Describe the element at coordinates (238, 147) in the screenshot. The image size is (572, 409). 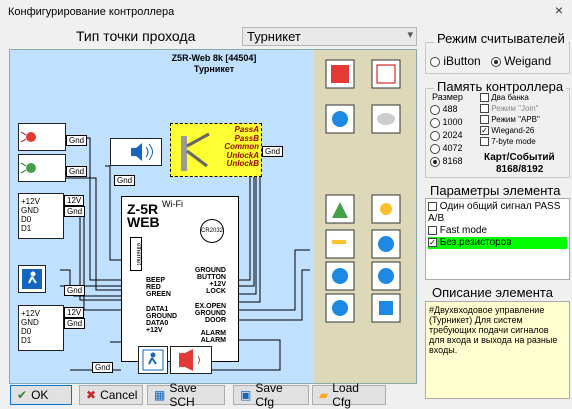
I see `turnstile-terminals: PassA PassB Common UnlockA UnlockB` at that location.